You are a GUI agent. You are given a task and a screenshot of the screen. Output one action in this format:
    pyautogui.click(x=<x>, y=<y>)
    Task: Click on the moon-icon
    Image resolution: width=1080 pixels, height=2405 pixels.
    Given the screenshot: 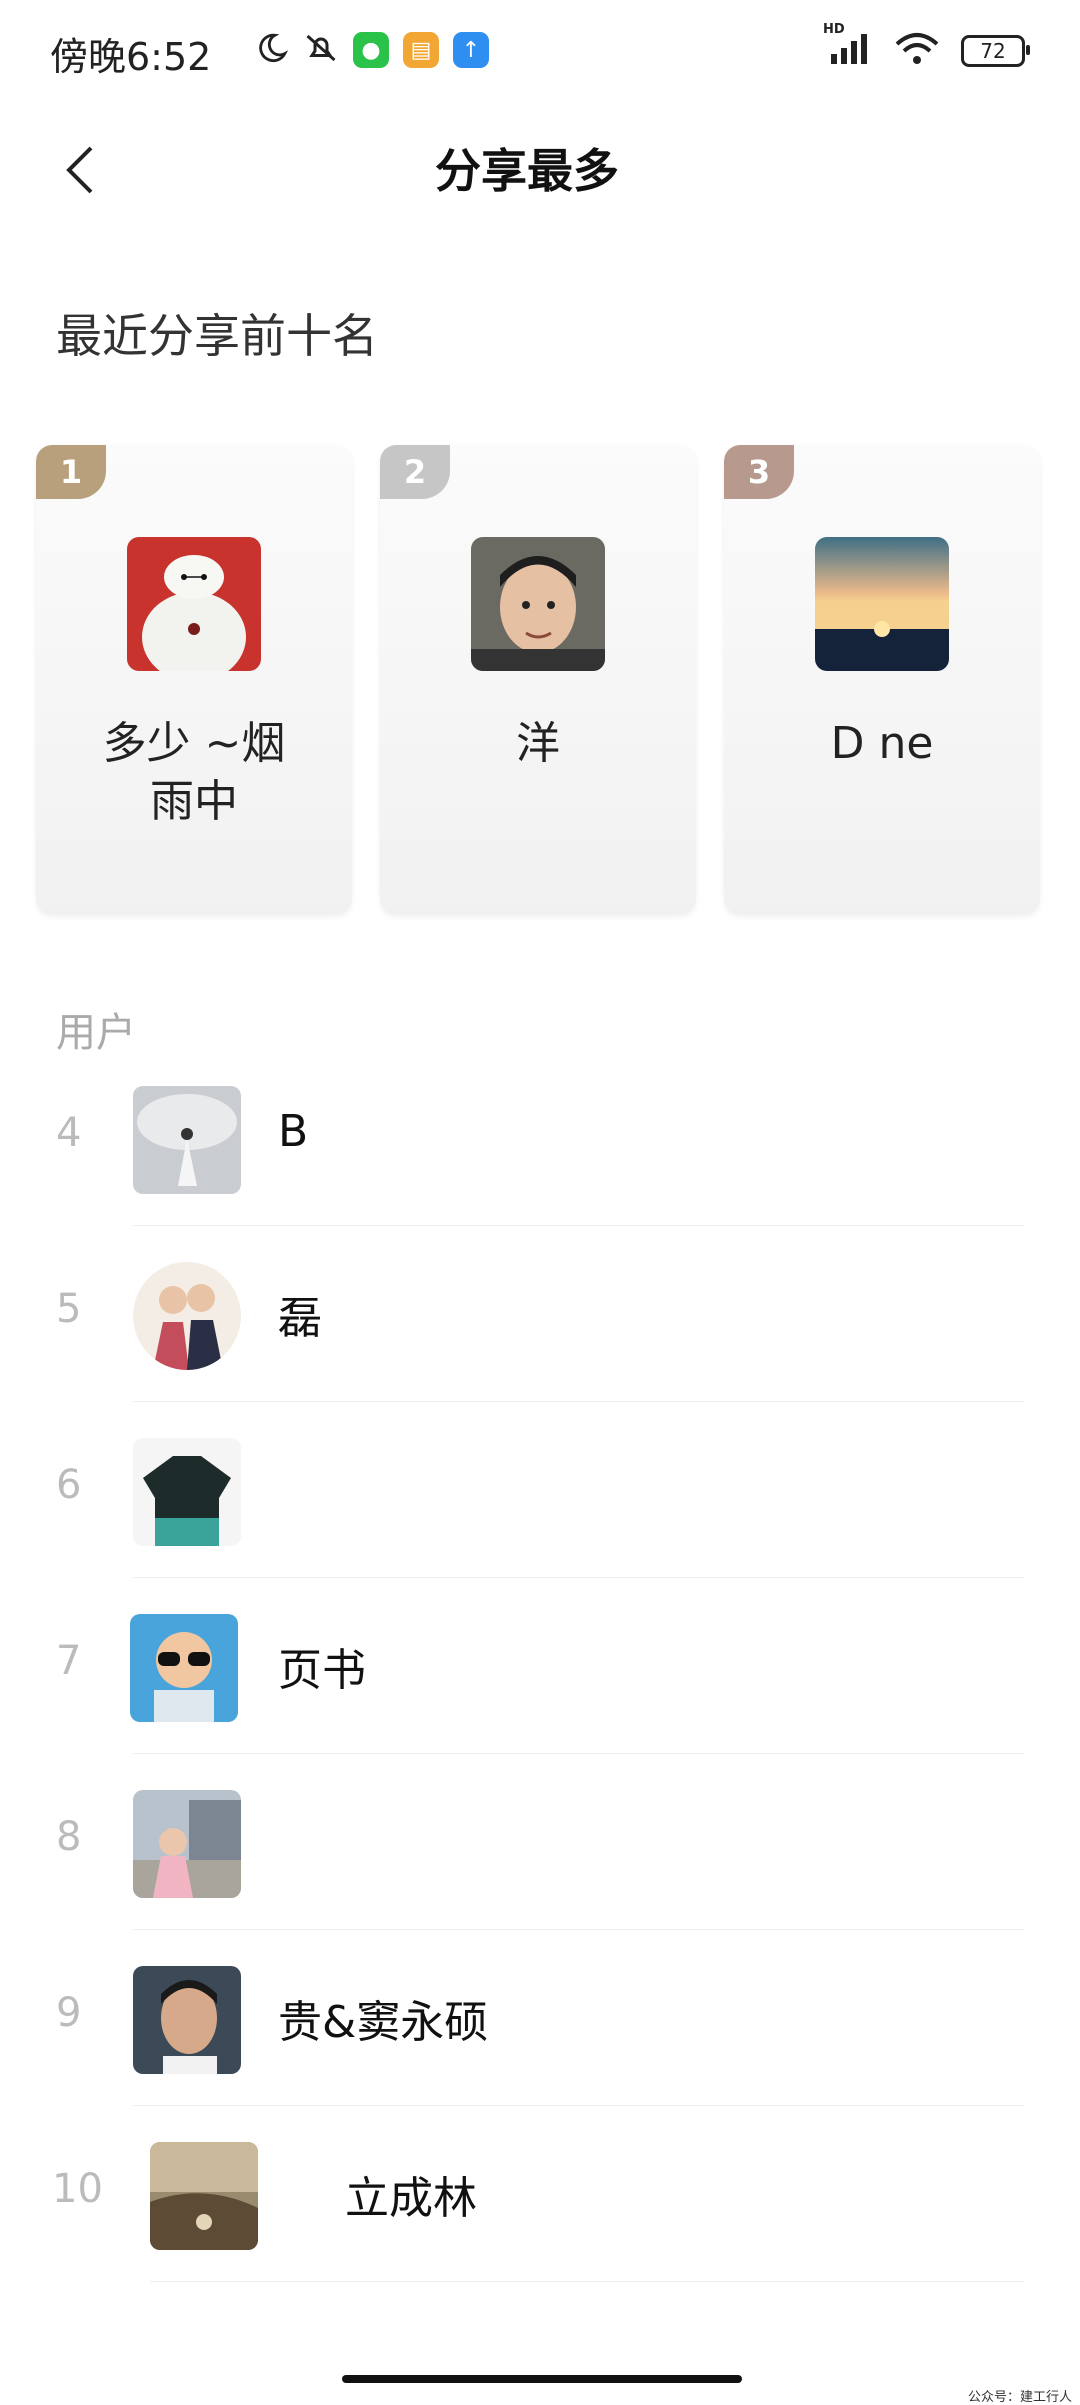 What is the action you would take?
    pyautogui.click(x=272, y=50)
    